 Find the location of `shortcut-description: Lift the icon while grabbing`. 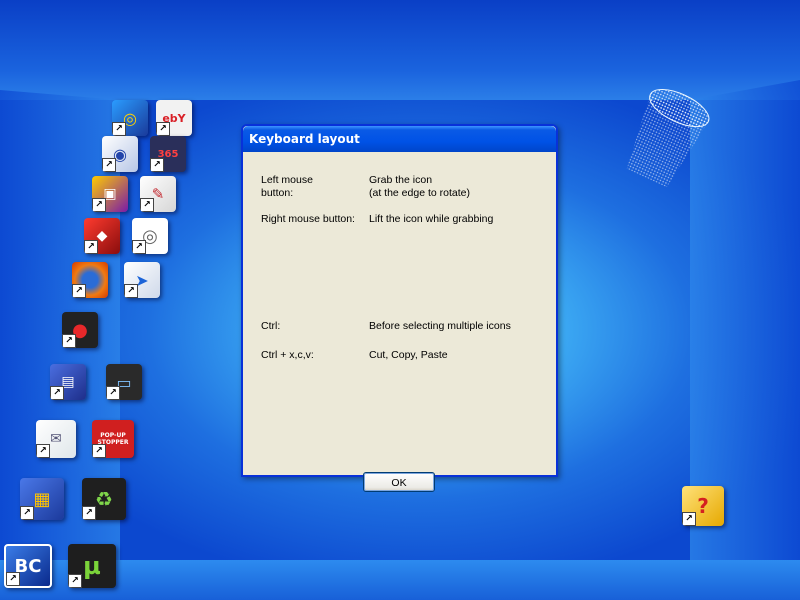

shortcut-description: Lift the icon while grabbing is located at coordinates (431, 219).